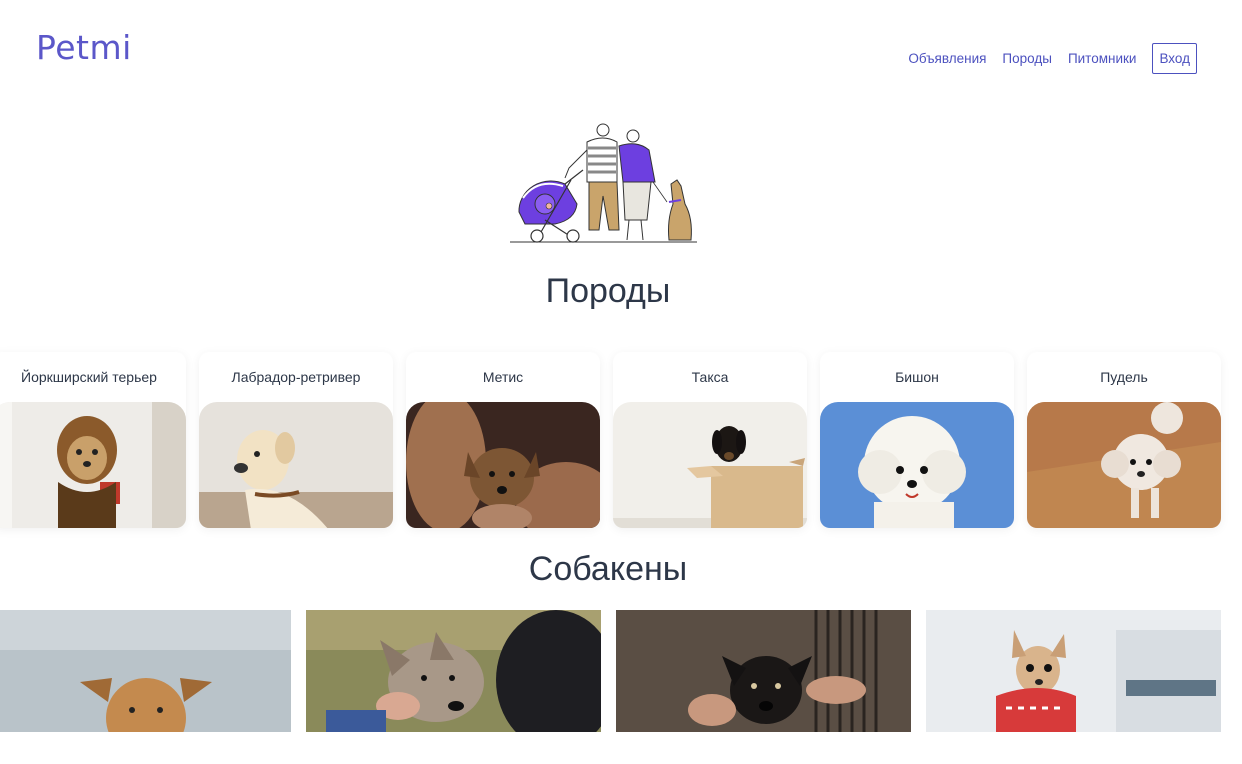 The height and width of the screenshot is (764, 1242). Describe the element at coordinates (84, 47) in the screenshot. I see `logo: Petmi` at that location.